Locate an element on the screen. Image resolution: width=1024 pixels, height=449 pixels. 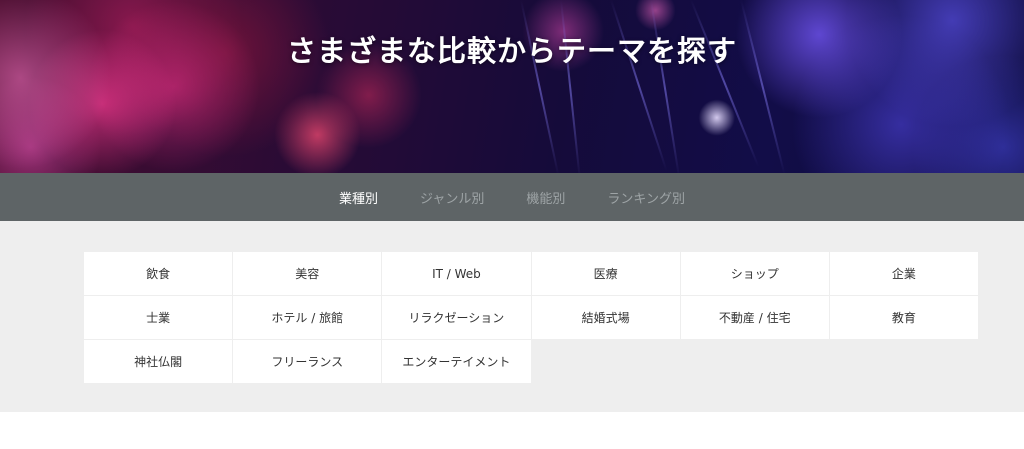
tab-function: 機能別 is located at coordinates (545, 197).